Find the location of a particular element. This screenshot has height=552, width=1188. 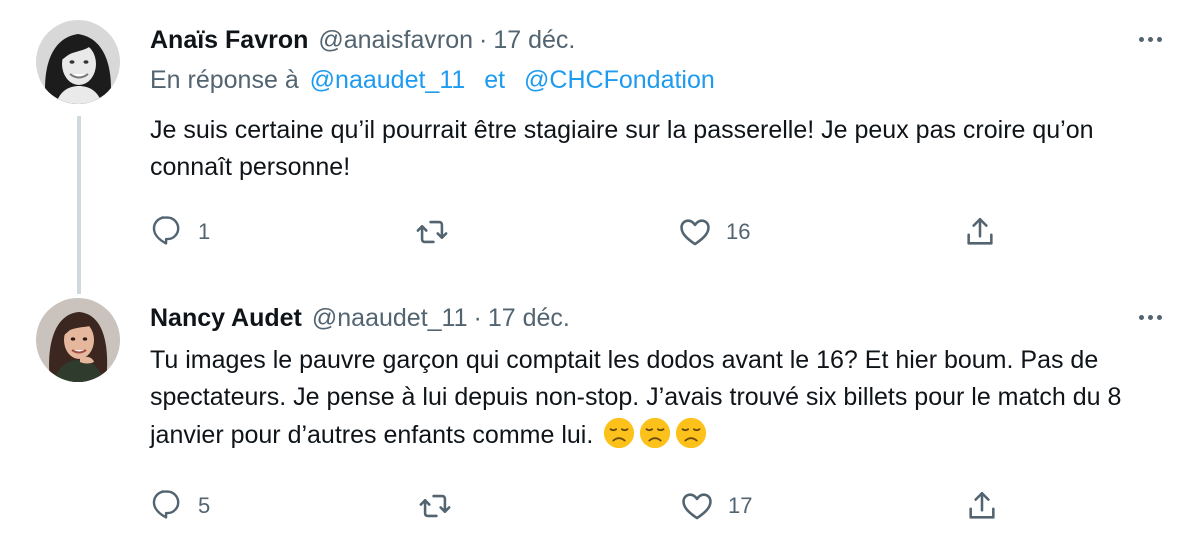

author-name: Anaïs Favron is located at coordinates (229, 40).